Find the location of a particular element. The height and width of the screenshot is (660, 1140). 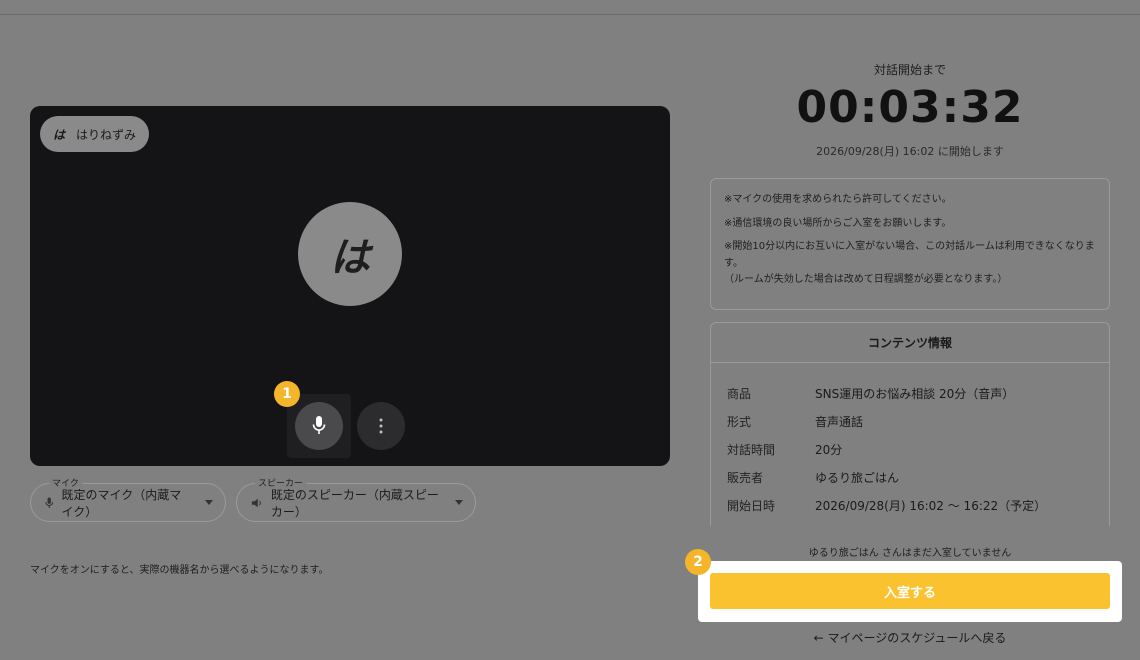

row-key: 商品 is located at coordinates (739, 393).